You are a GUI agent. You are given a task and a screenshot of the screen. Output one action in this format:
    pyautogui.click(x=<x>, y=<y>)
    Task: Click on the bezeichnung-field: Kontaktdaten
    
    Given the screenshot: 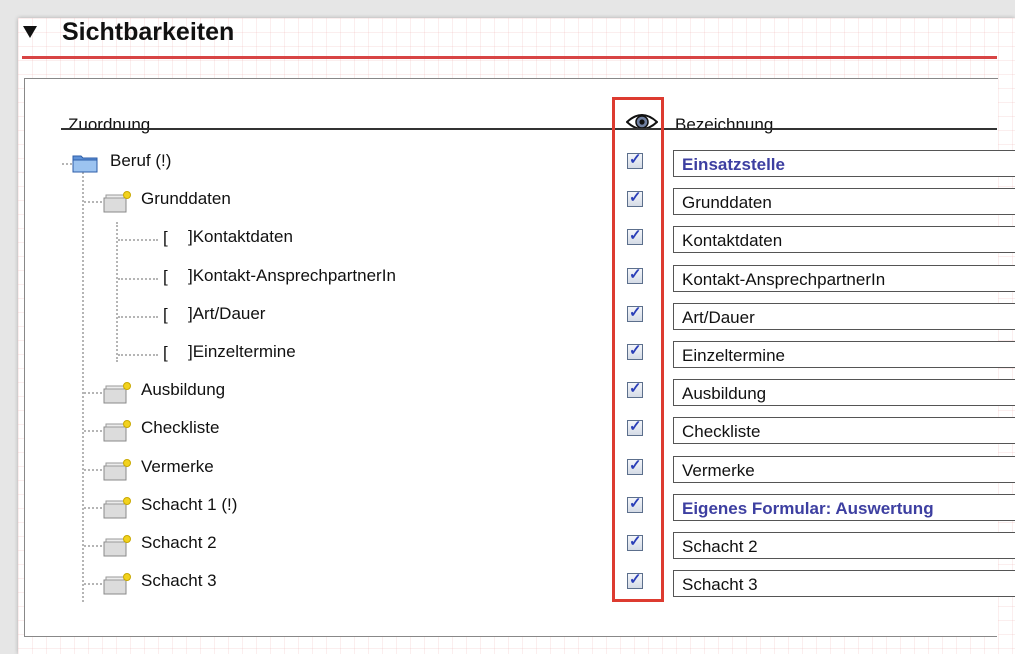 What is the action you would take?
    pyautogui.click(x=844, y=240)
    